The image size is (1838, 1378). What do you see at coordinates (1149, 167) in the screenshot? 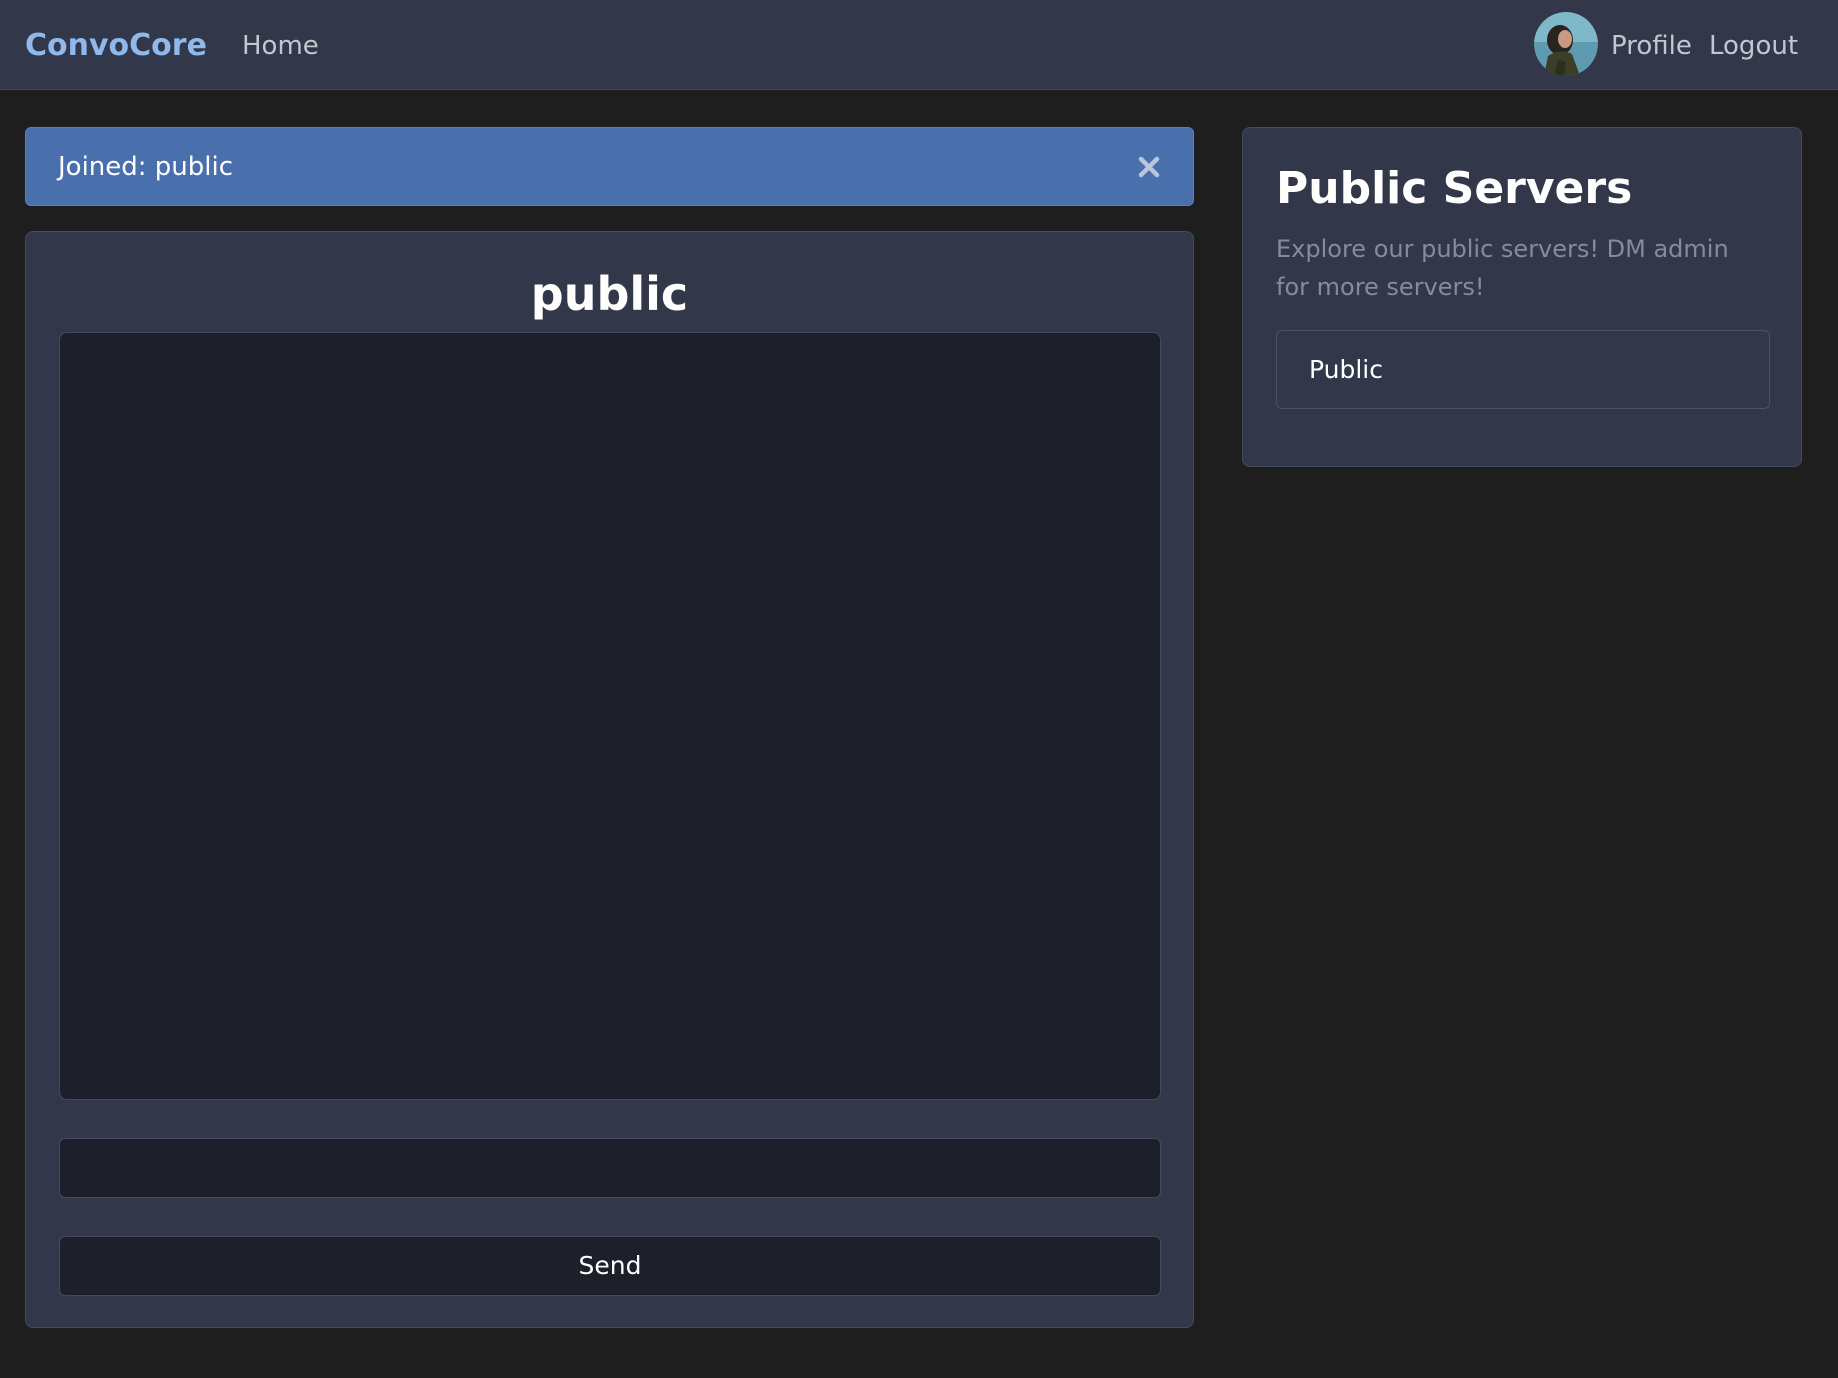
I see `close-icon` at bounding box center [1149, 167].